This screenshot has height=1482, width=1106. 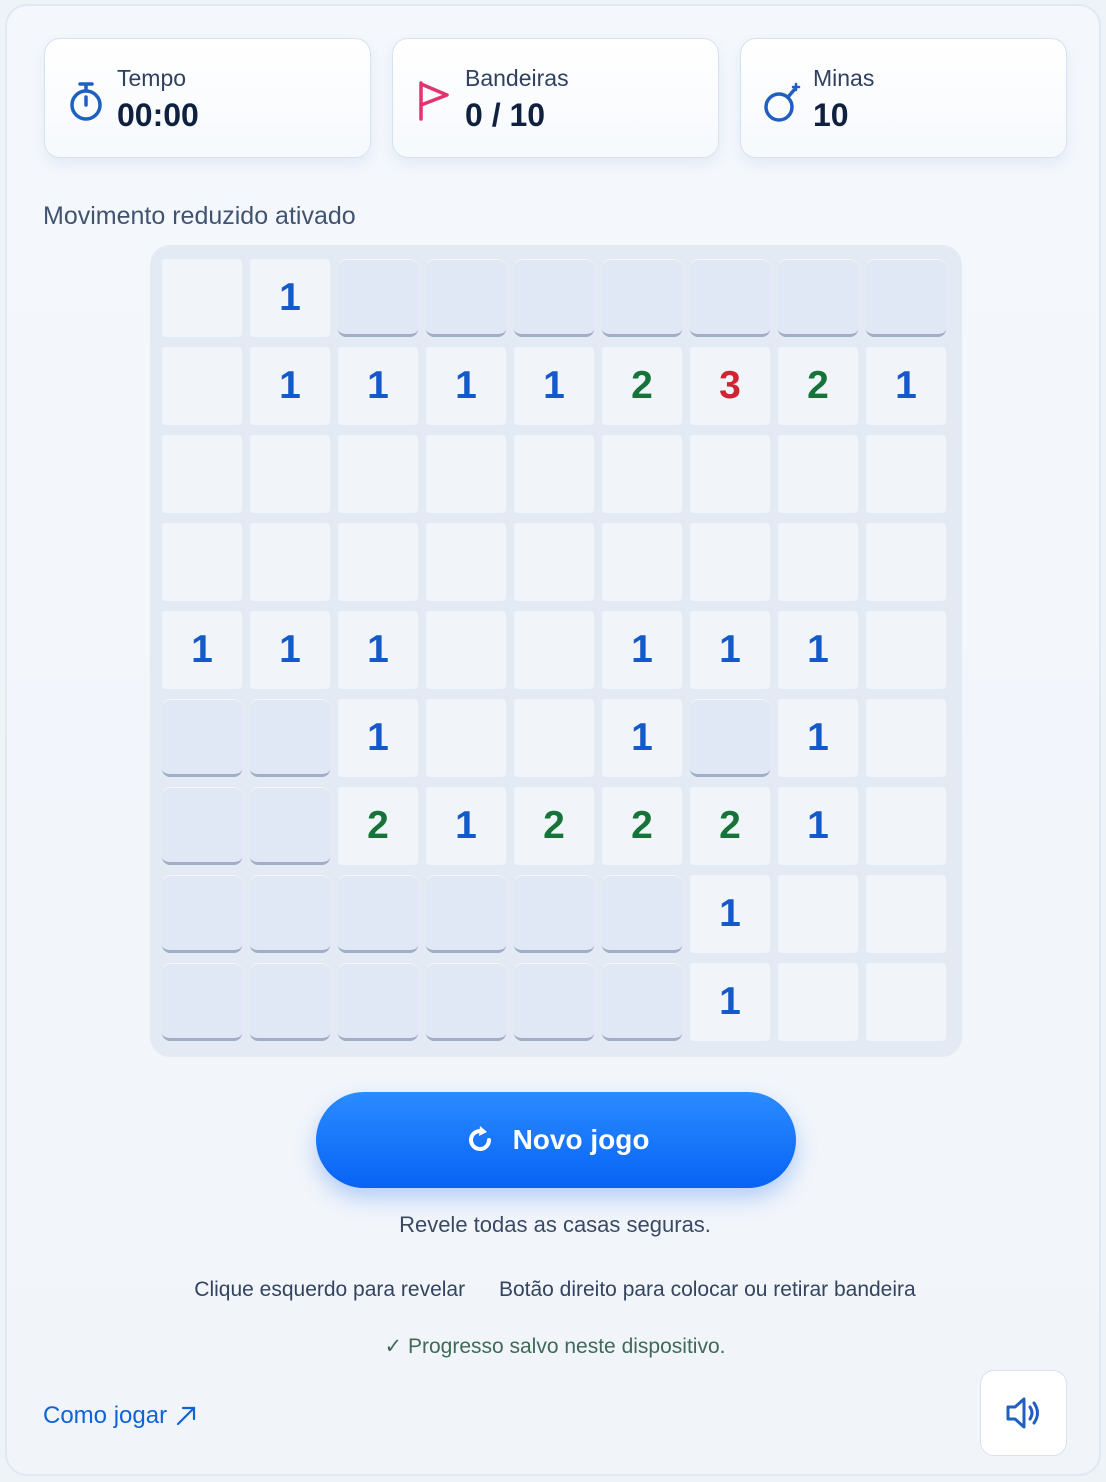 I want to click on flags-value: 0 / 10, so click(x=505, y=115).